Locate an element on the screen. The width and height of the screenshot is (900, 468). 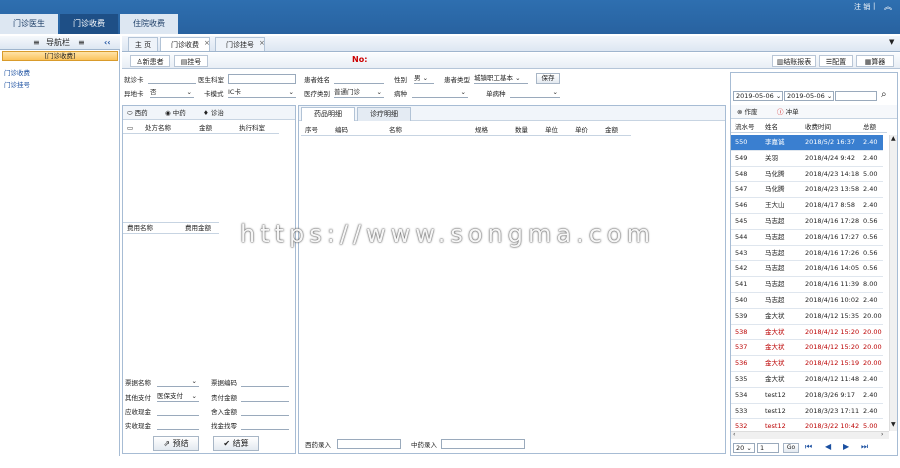
disease-select: ⌄ is located at coordinates (440, 93).